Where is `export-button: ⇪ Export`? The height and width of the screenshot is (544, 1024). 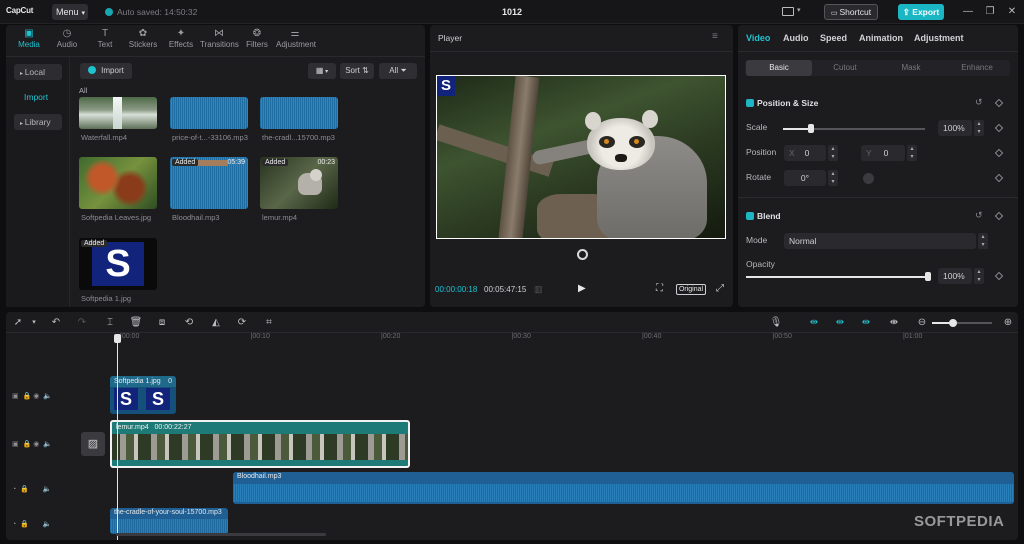 export-button: ⇪ Export is located at coordinates (921, 12).